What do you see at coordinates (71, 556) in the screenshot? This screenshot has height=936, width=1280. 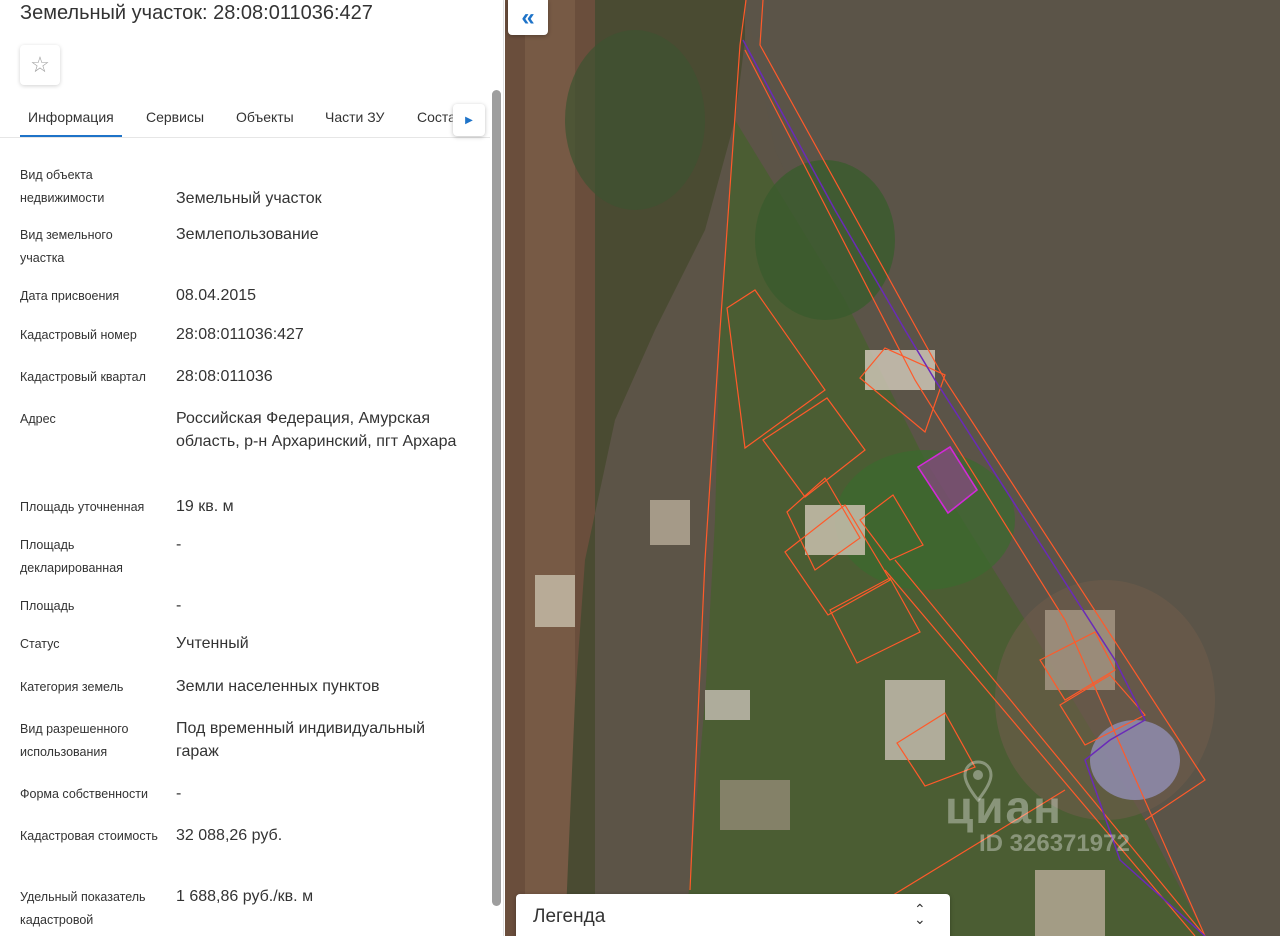 I see `info-label: Площадь декларированная` at bounding box center [71, 556].